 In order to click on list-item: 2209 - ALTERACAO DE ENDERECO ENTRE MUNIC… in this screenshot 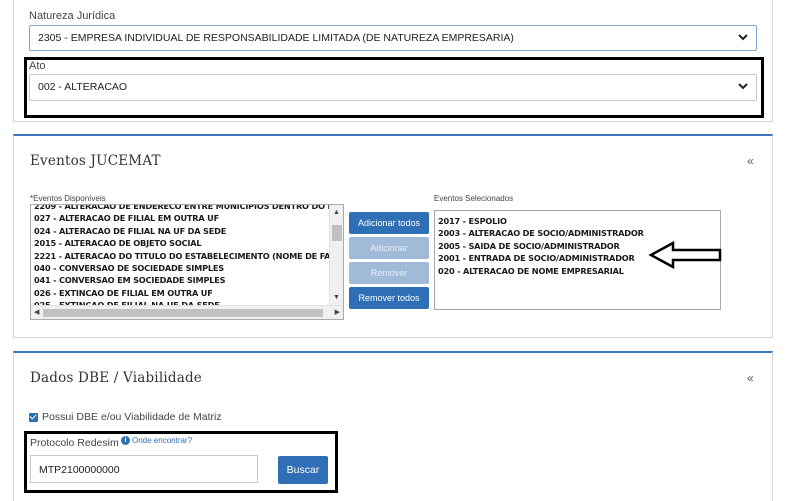, I will do `click(187, 208)`.